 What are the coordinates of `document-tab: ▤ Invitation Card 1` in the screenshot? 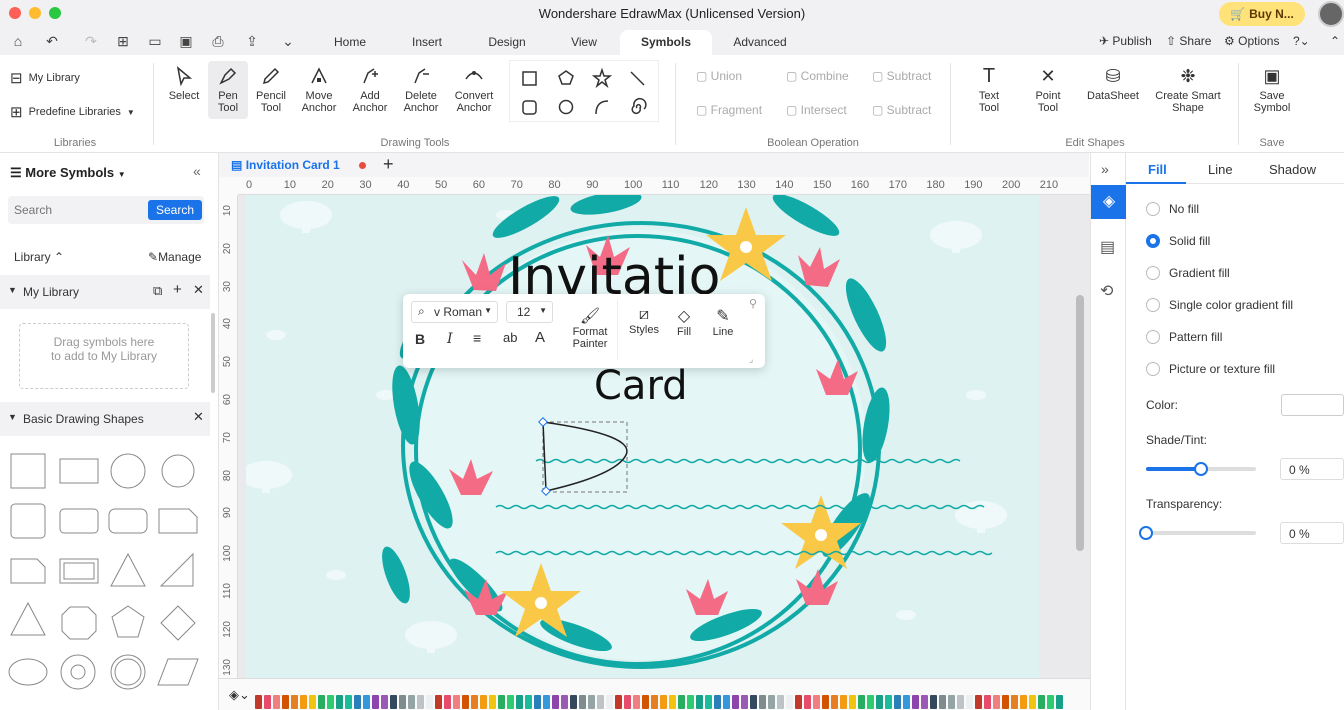 It's located at (285, 165).